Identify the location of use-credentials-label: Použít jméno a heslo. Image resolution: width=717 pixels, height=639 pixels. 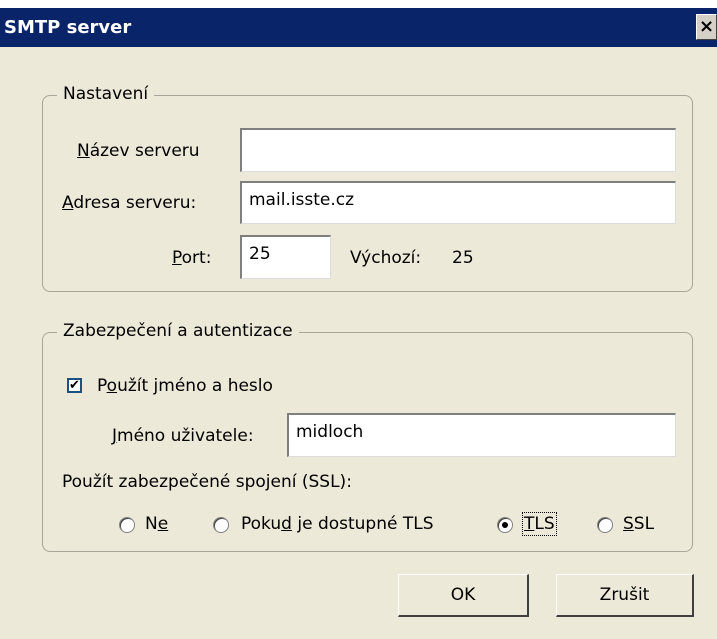
(185, 386).